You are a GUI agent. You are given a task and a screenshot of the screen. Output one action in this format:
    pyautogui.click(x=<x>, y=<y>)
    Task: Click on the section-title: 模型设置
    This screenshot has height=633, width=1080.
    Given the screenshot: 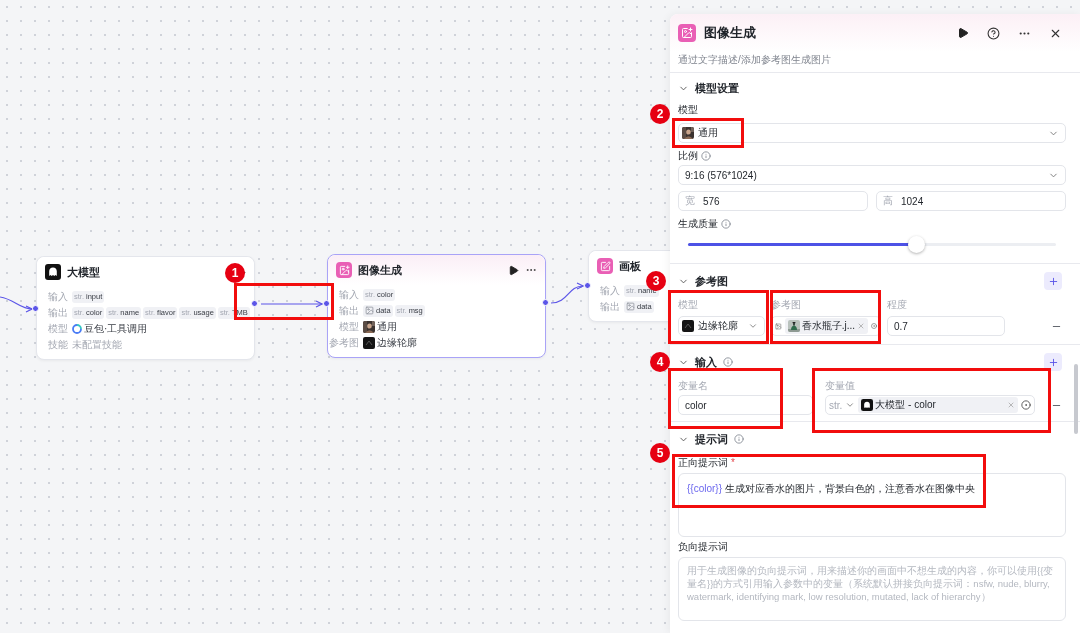 What is the action you would take?
    pyautogui.click(x=717, y=88)
    